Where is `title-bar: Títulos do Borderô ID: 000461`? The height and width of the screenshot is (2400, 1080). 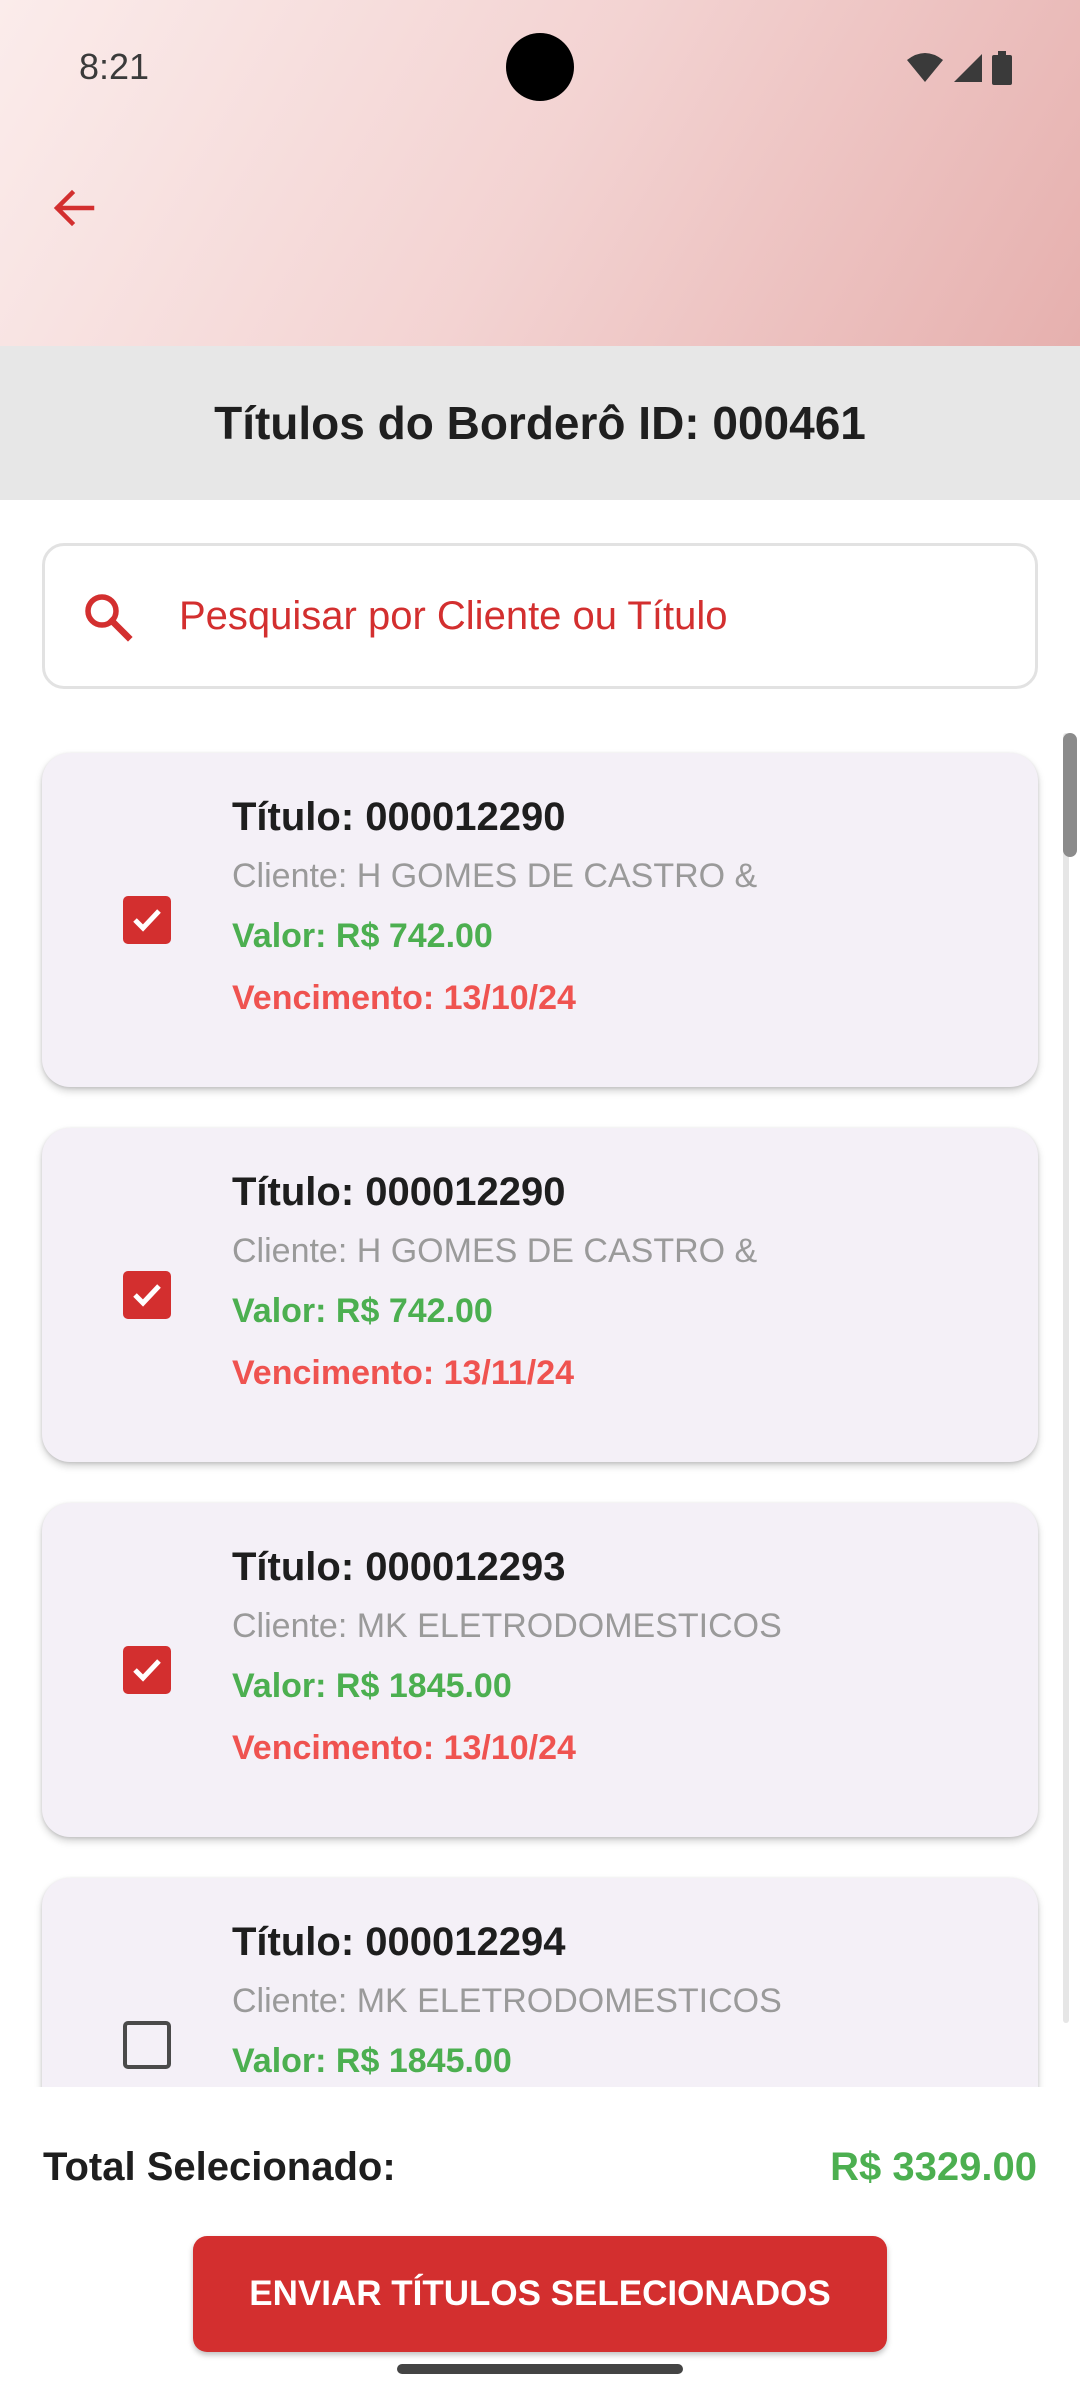
title-bar: Títulos do Borderô ID: 000461 is located at coordinates (540, 423).